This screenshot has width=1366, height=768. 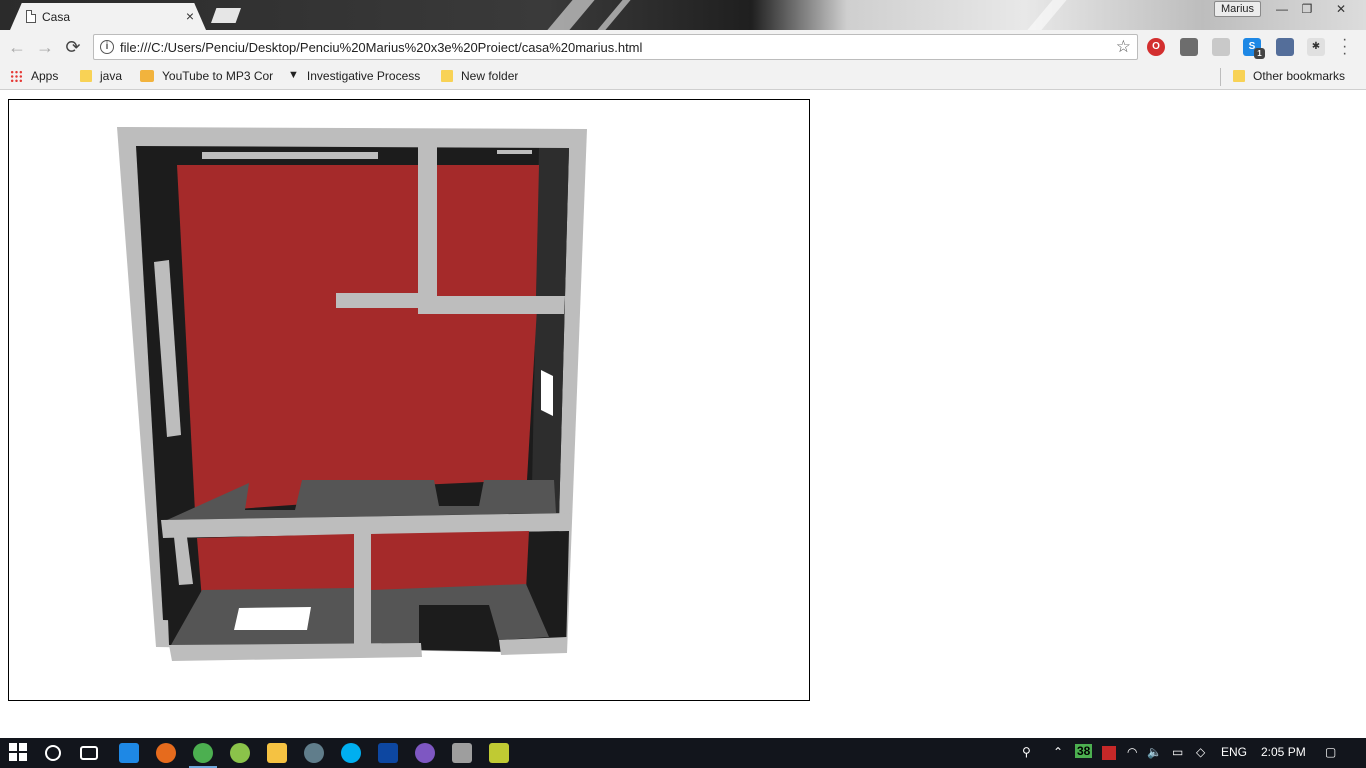 What do you see at coordinates (462, 753) in the screenshot?
I see `game-icon` at bounding box center [462, 753].